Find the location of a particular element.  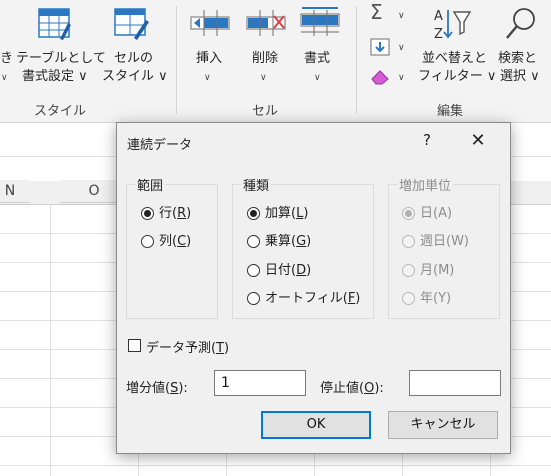

format-as-table-button: テーブルとして 書式設定 ∨ is located at coordinates (61, 47).